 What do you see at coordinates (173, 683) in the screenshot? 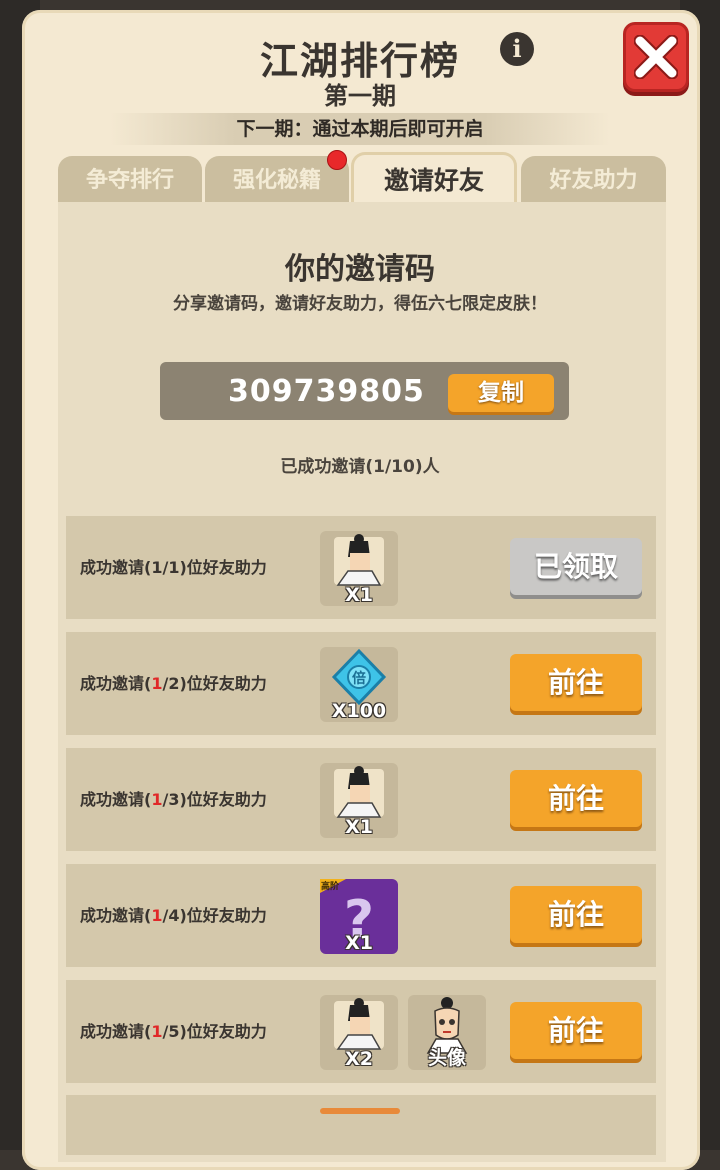
I see `reward-condition: 成功邀请(1/2)位好友助力` at bounding box center [173, 683].